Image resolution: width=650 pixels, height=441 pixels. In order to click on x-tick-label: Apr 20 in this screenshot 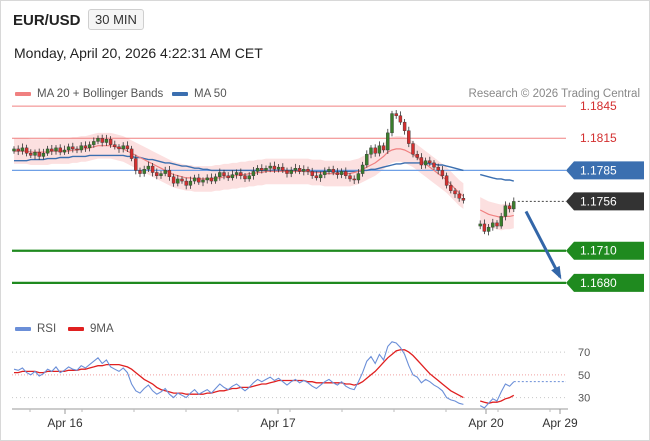, I will do `click(486, 423)`.